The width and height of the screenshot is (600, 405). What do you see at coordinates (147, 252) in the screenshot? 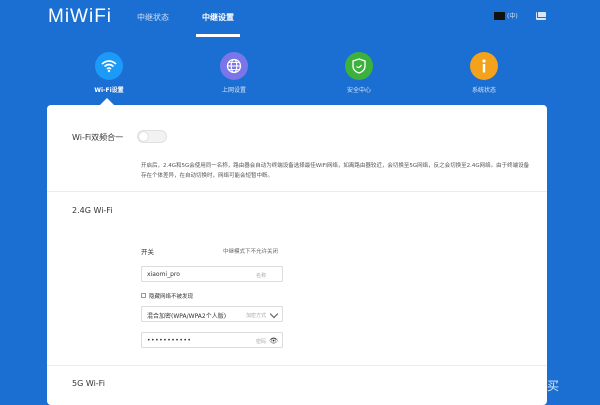
I see `switch-label: 开关` at bounding box center [147, 252].